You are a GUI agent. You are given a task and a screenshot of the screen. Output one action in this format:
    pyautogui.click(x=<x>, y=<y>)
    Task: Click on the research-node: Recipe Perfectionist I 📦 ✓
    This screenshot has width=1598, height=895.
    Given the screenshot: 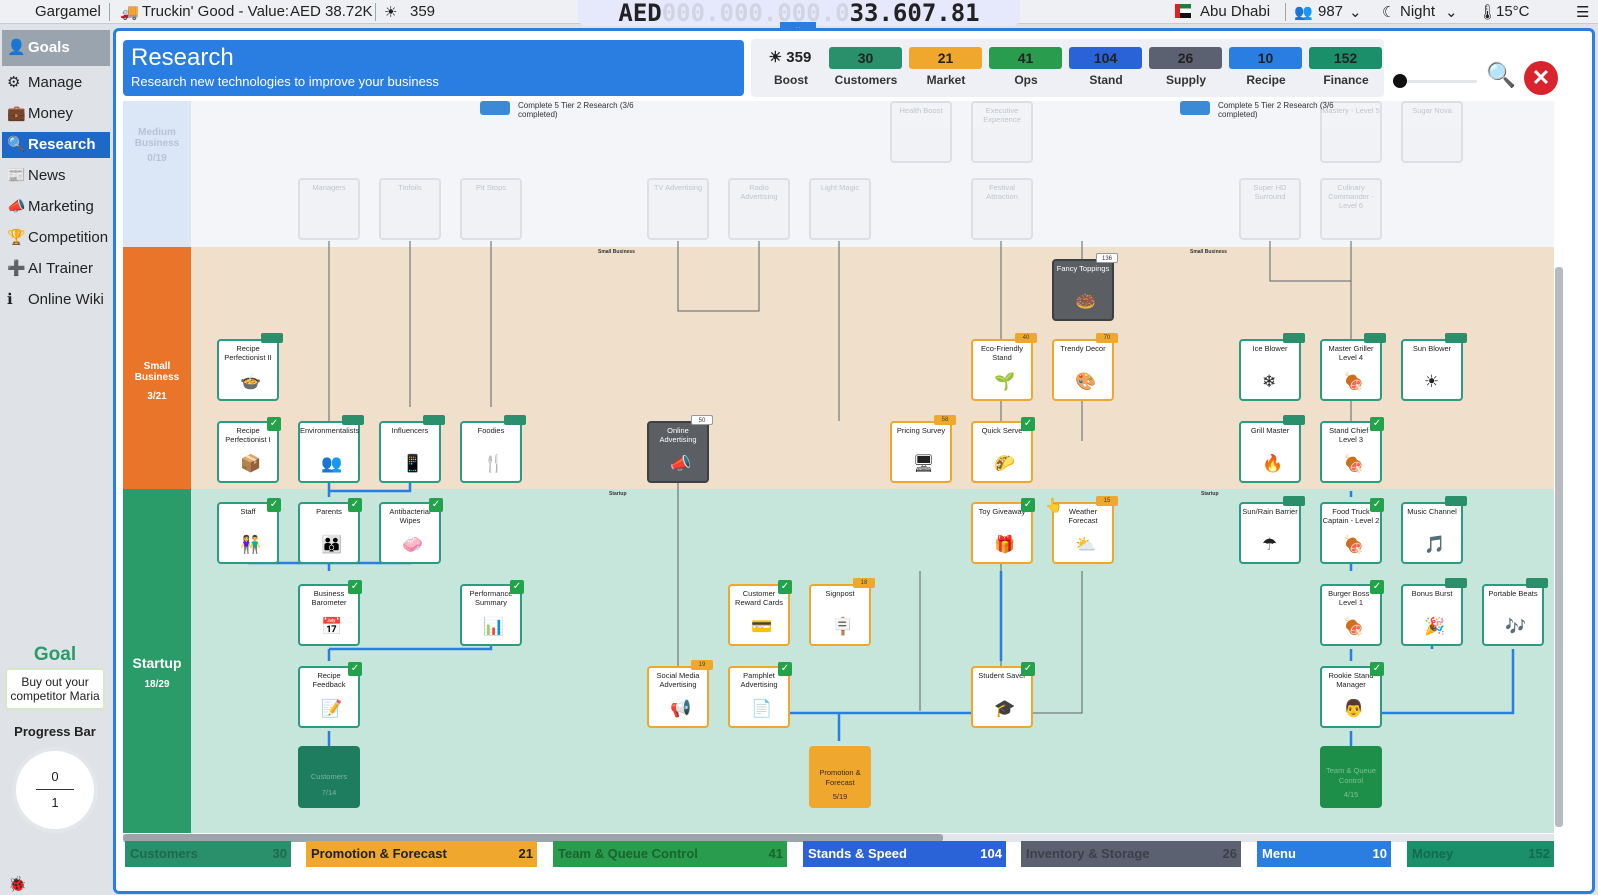 What is the action you would take?
    pyautogui.click(x=249, y=450)
    